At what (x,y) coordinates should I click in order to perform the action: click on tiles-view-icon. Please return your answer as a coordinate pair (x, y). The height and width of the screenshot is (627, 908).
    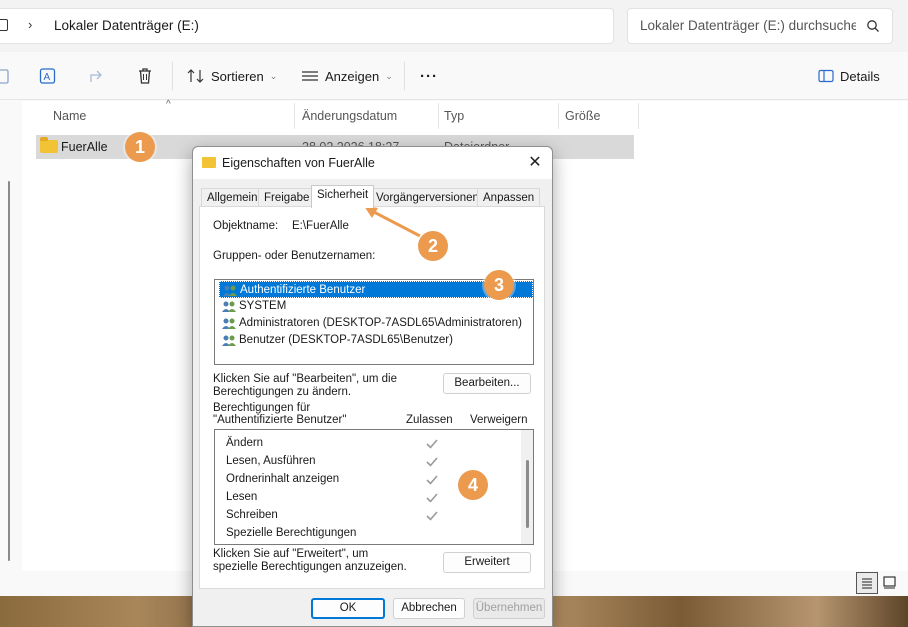
    Looking at the image, I should click on (889, 582).